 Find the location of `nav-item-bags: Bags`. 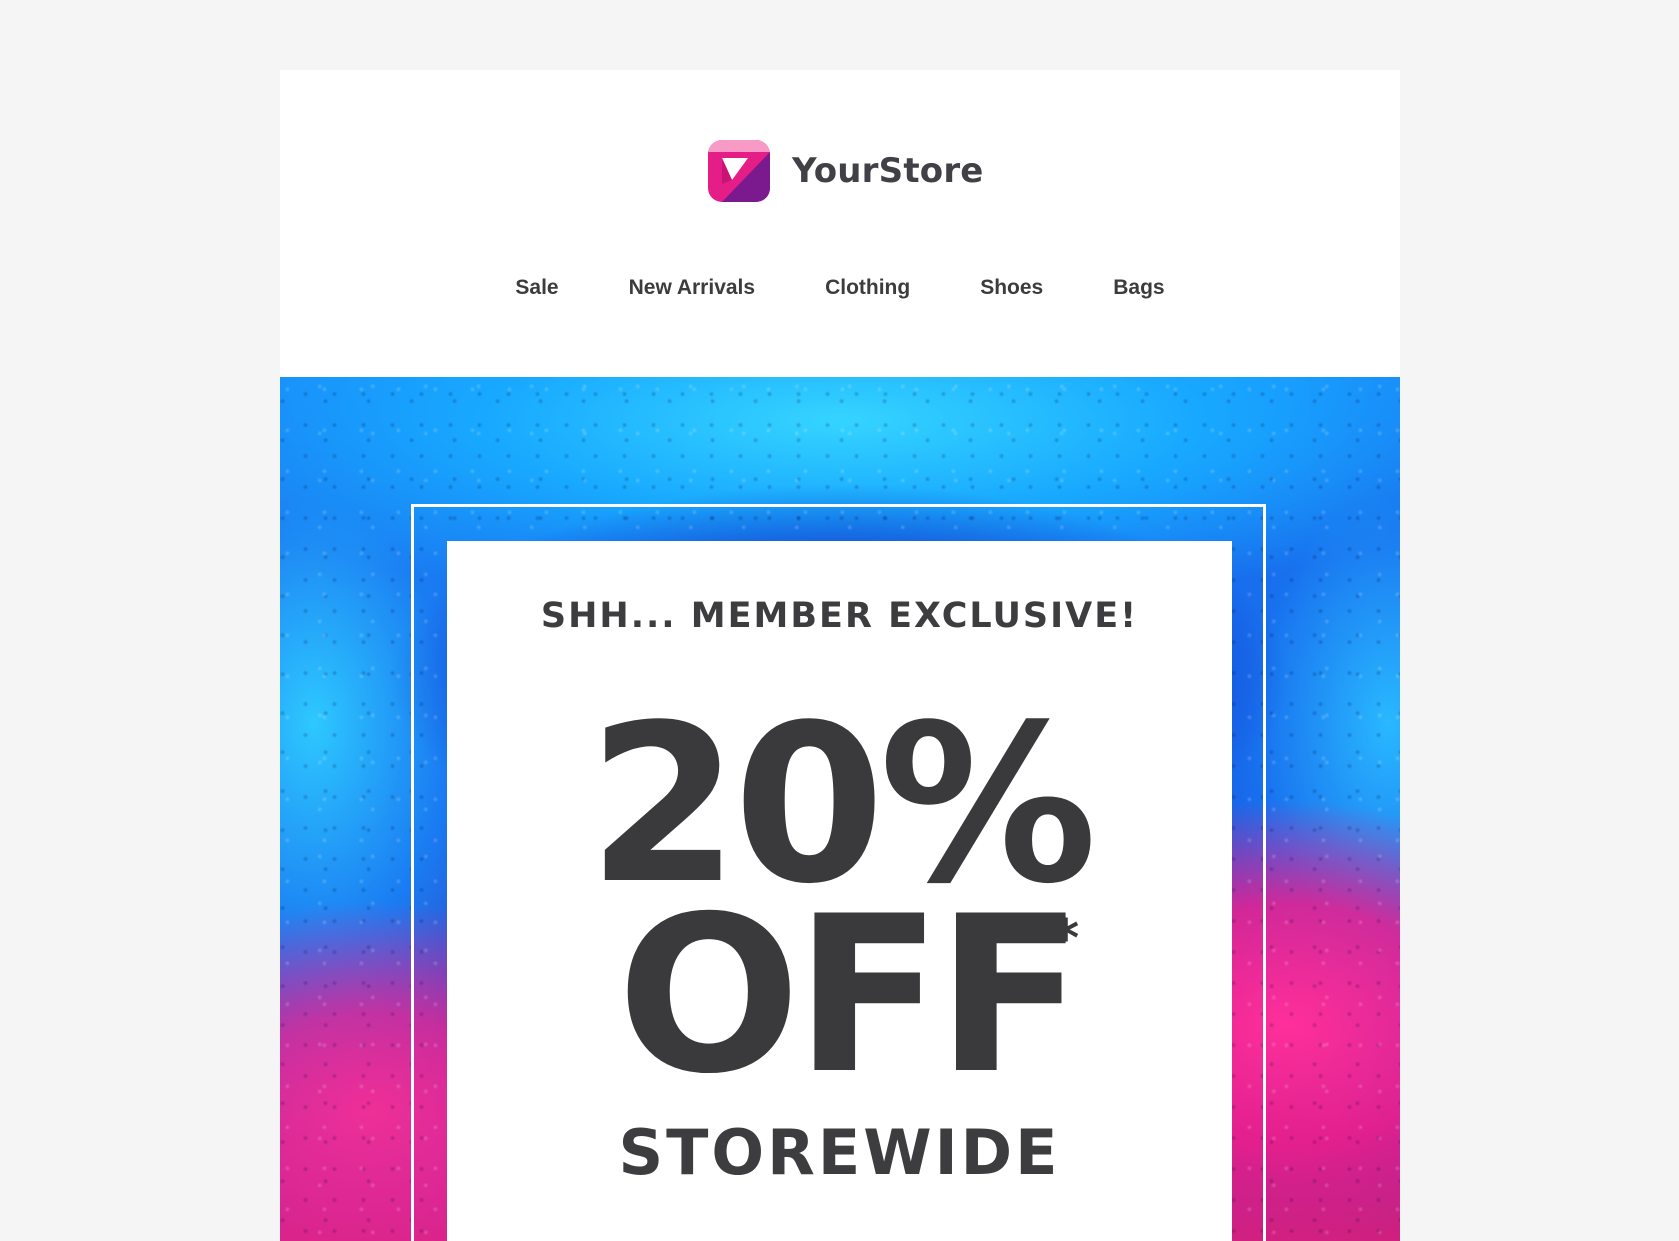

nav-item-bags: Bags is located at coordinates (1138, 288).